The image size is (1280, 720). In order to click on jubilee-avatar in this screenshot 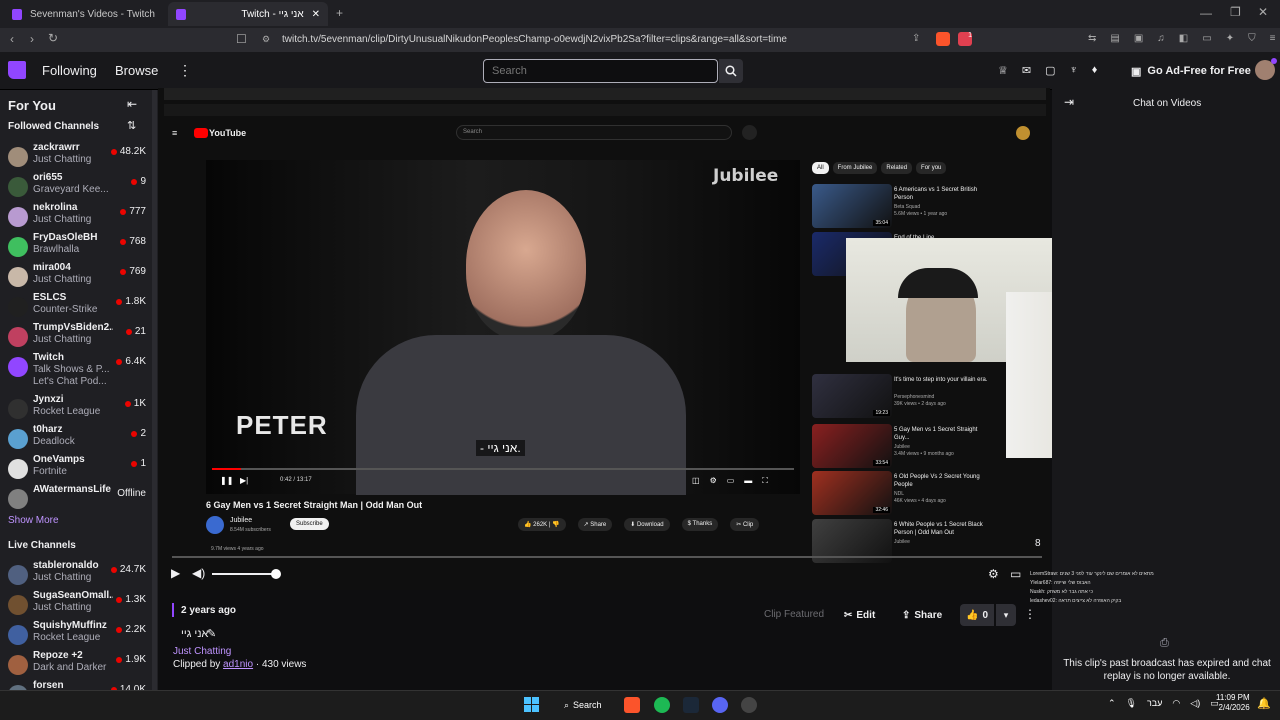, I will do `click(215, 525)`.